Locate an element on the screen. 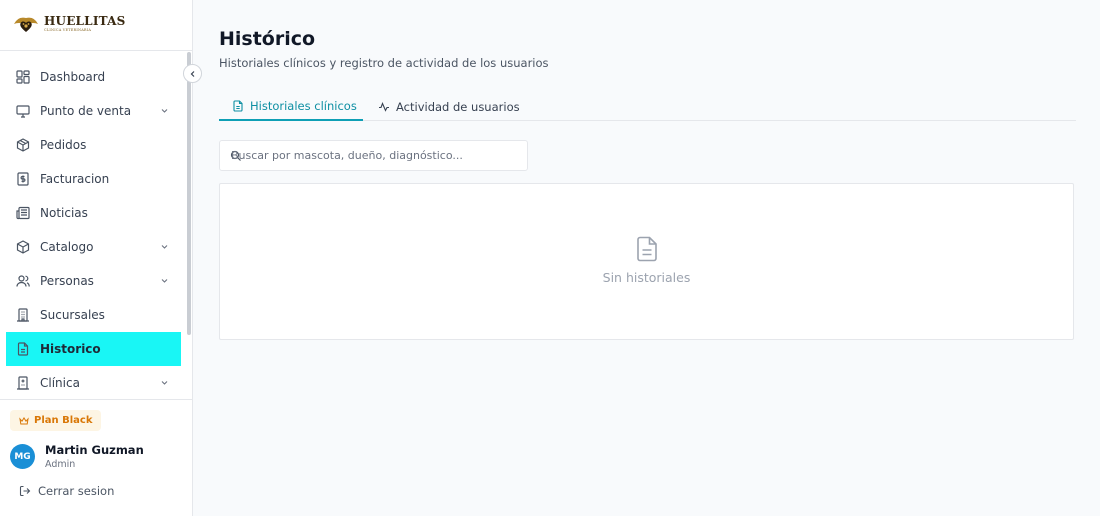  sidebar-item-dashboard: Dashboard is located at coordinates (93, 77).